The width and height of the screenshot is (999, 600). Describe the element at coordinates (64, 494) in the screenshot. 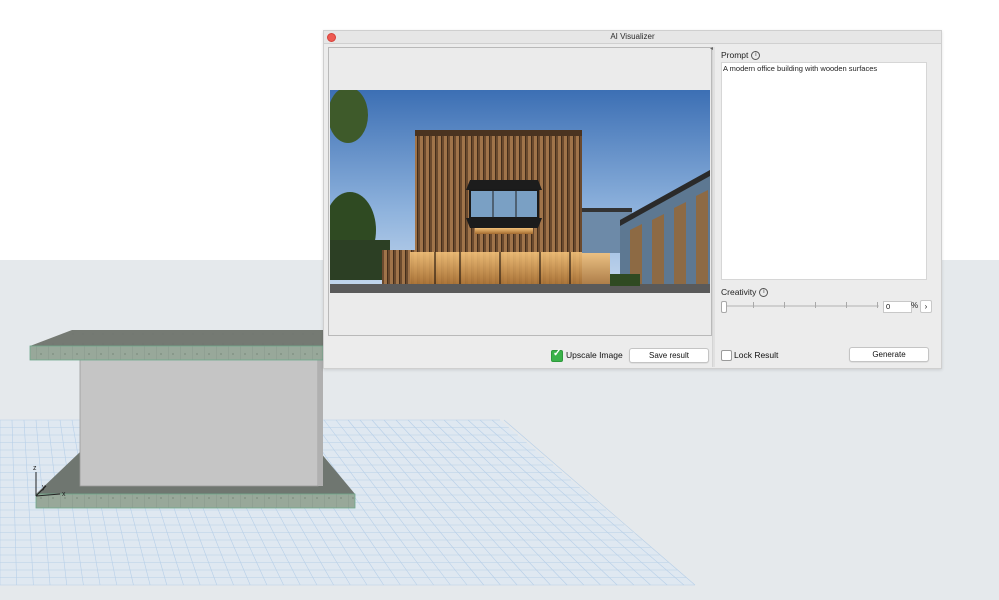

I see `axis-x-label: x` at that location.